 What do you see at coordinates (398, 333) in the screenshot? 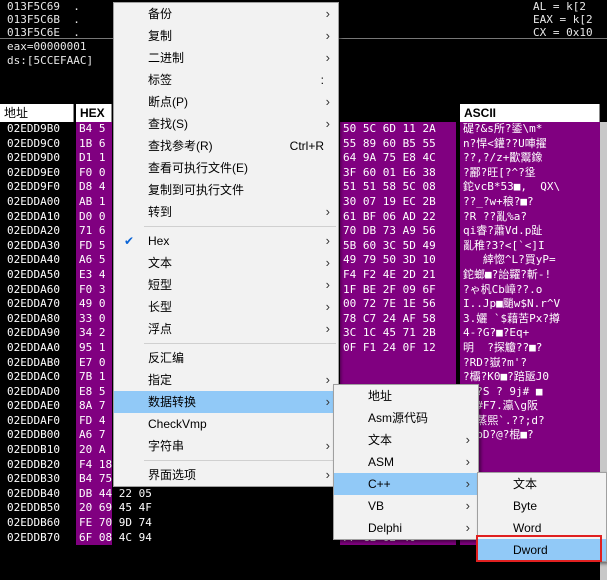
I see `hex-cell: 3C 1C 45 71 2B` at bounding box center [398, 333].